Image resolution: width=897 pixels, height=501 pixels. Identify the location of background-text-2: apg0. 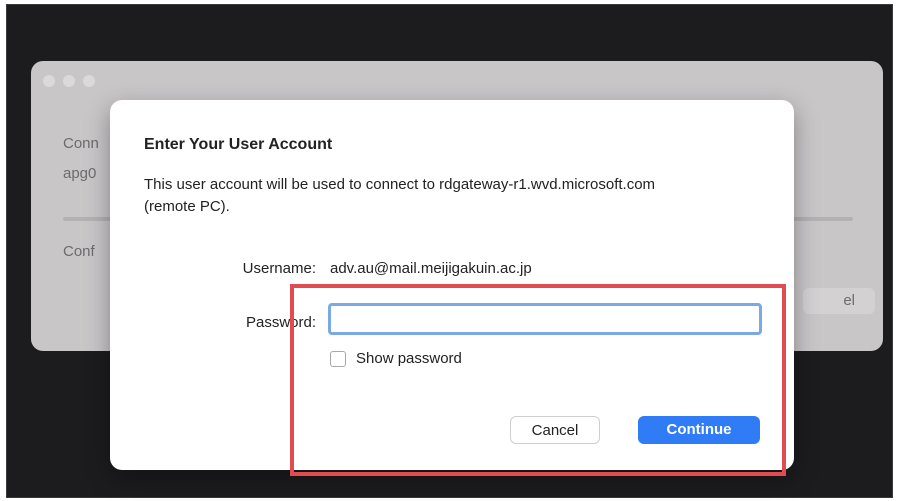
(80, 173).